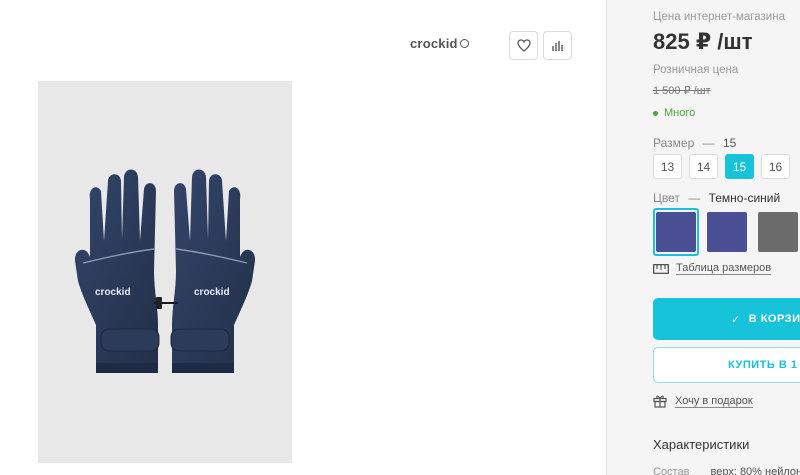 The width and height of the screenshot is (800, 475). I want to click on gift-text: Хочу в подарок, so click(714, 401).